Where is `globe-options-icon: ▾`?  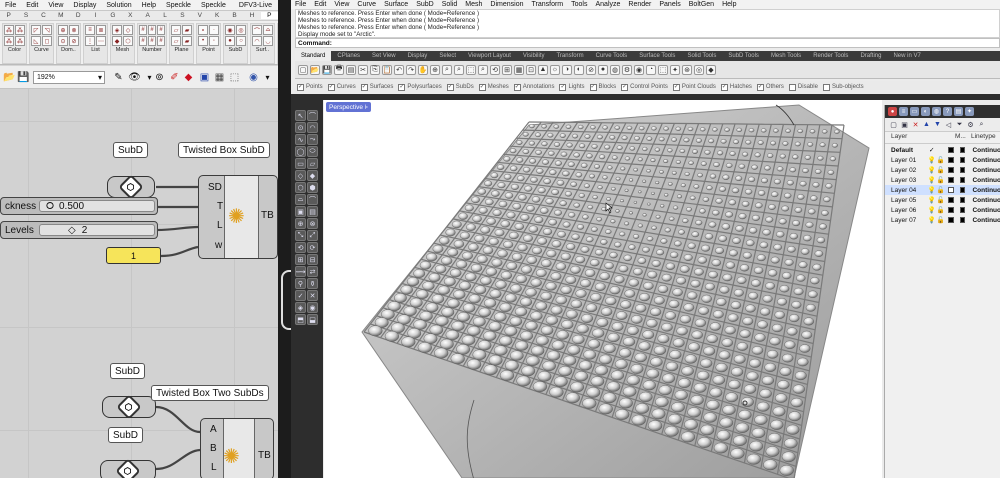 globe-options-icon: ▾ is located at coordinates (267, 77).